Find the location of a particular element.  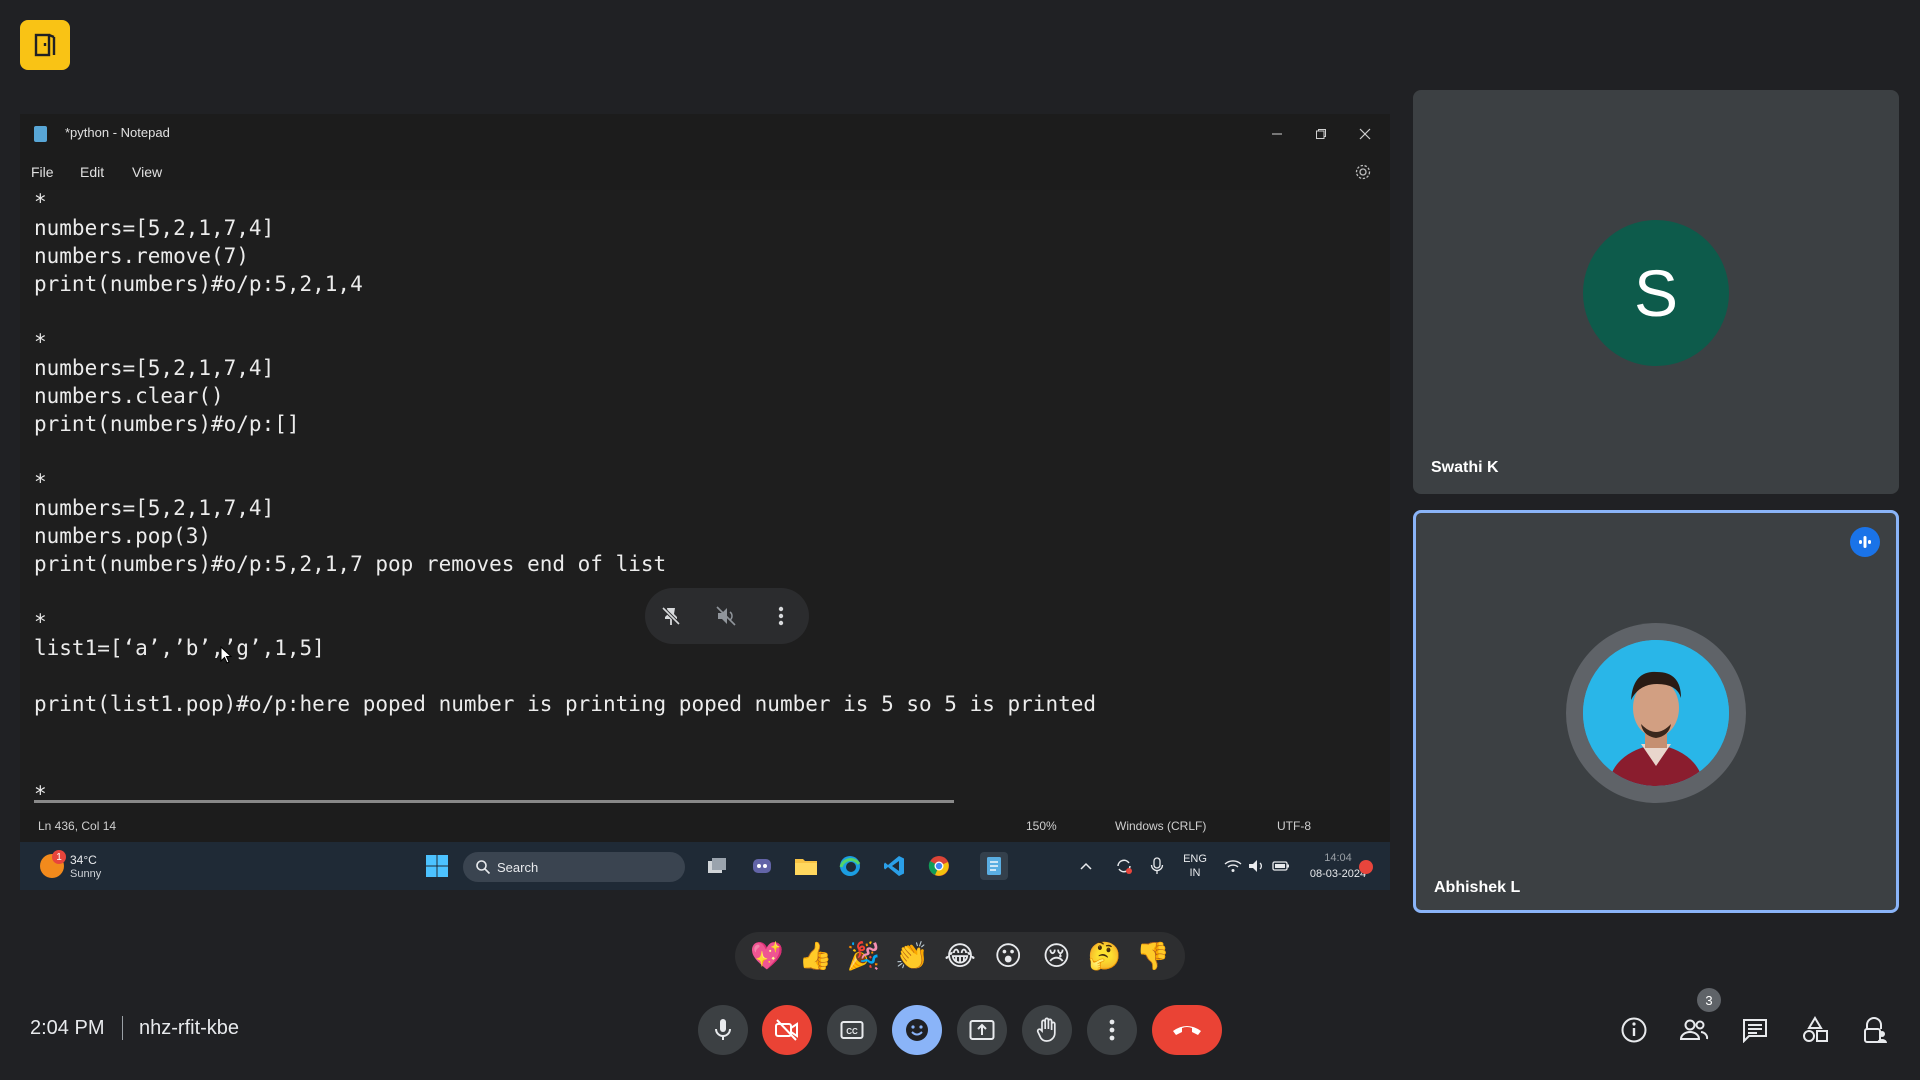

edge-browser-icon is located at coordinates (850, 866).